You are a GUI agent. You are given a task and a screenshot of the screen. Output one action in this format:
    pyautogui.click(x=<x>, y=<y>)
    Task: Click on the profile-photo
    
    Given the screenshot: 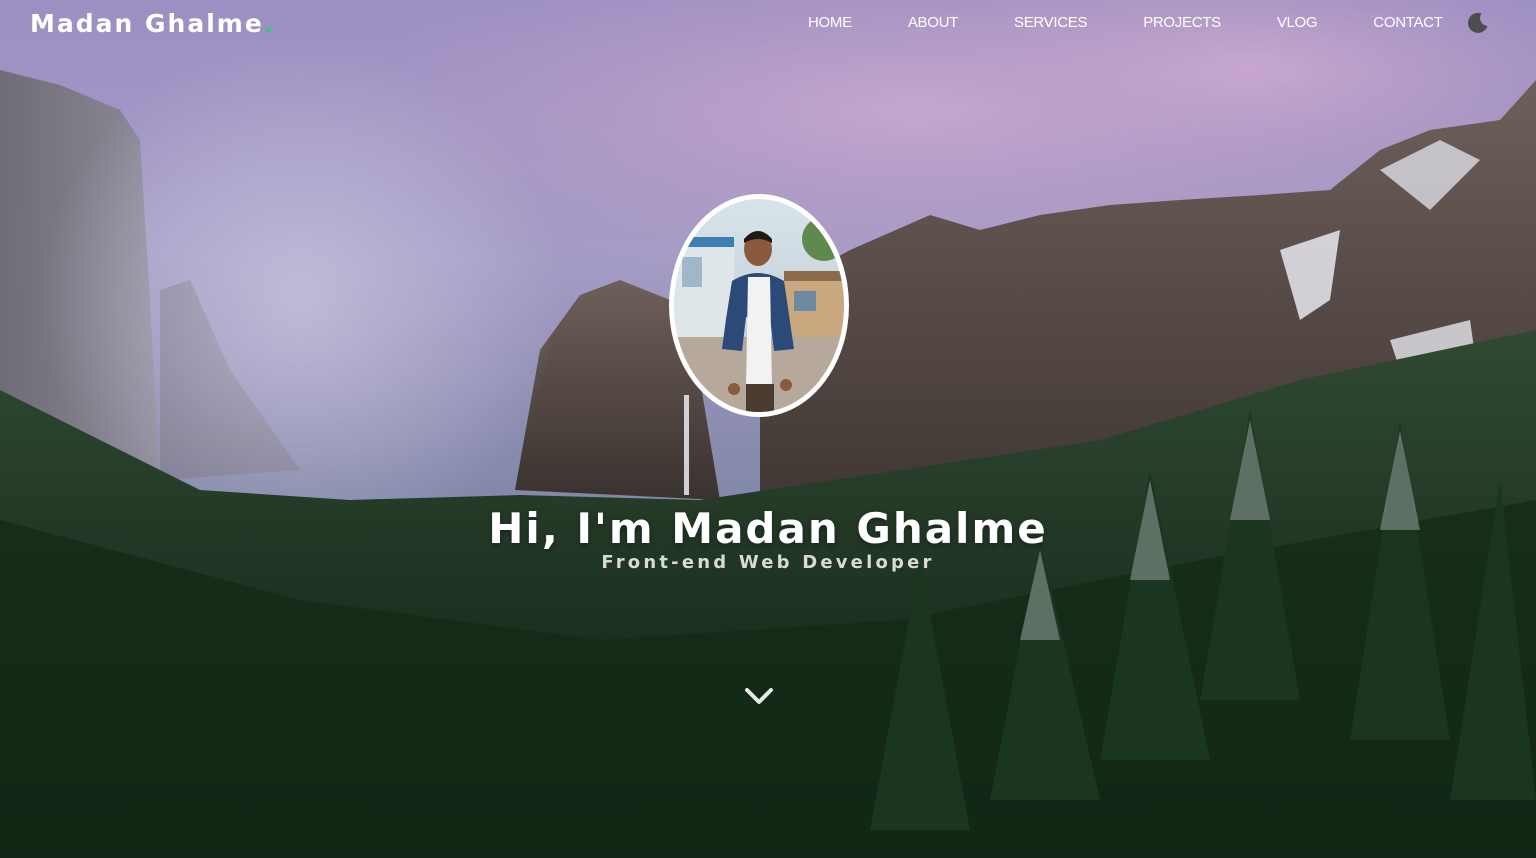 What is the action you would take?
    pyautogui.click(x=759, y=305)
    